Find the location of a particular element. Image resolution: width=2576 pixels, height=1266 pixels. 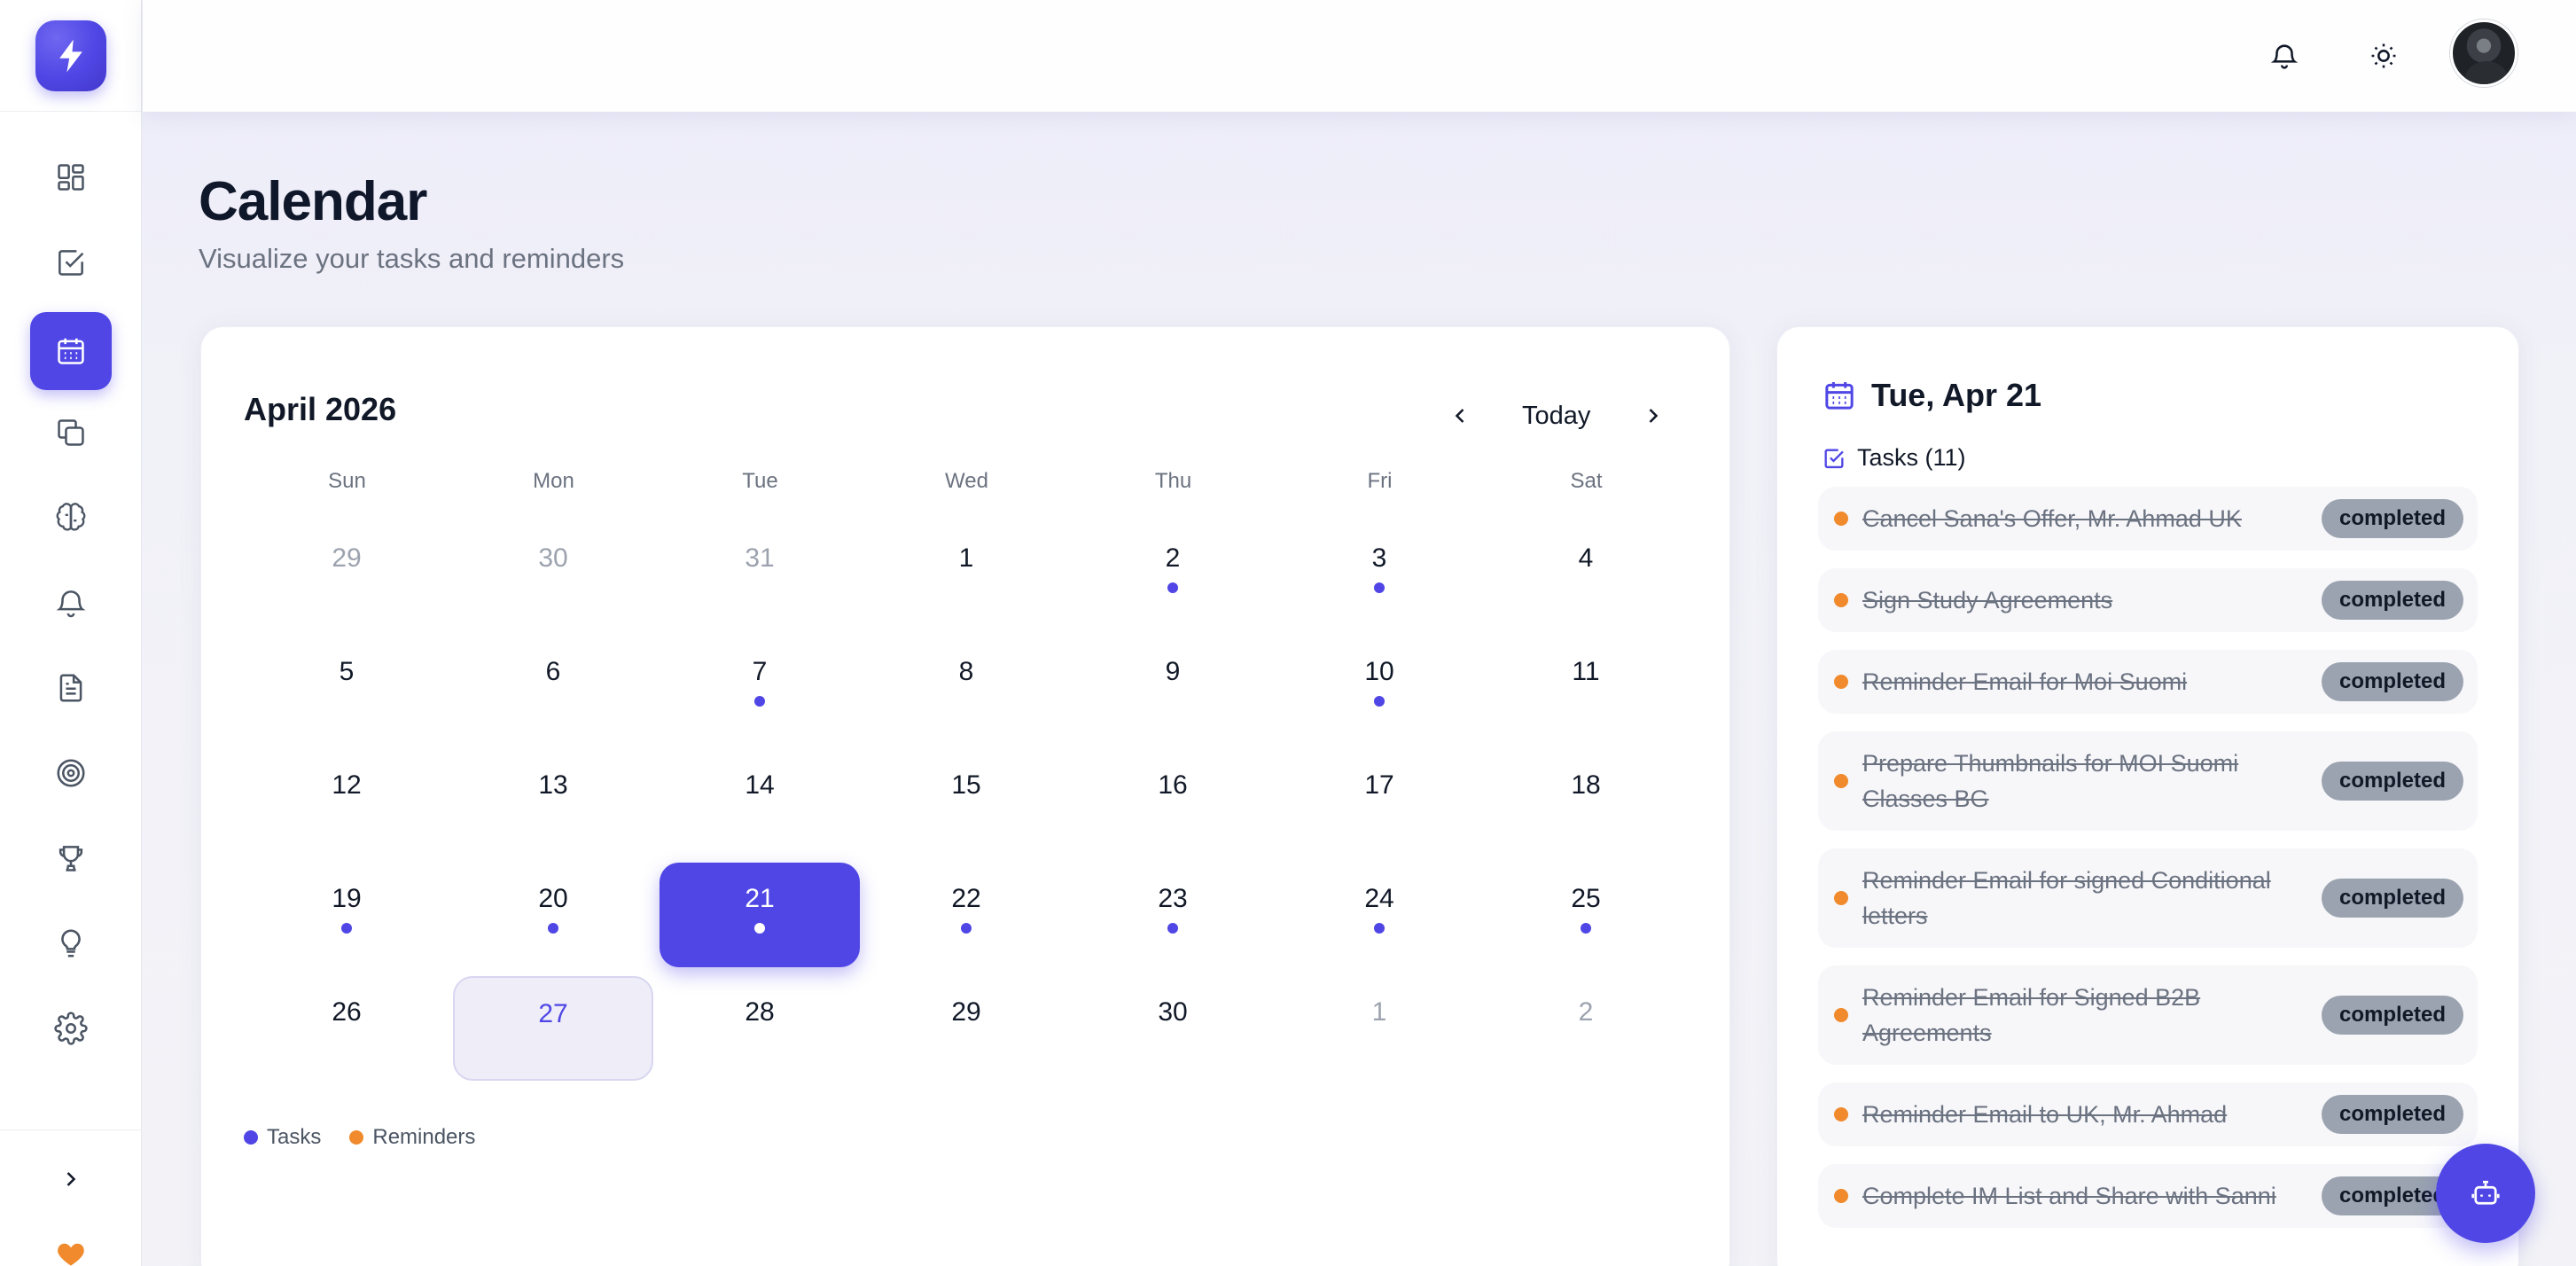

sidebar-item-tasks is located at coordinates (71, 262).